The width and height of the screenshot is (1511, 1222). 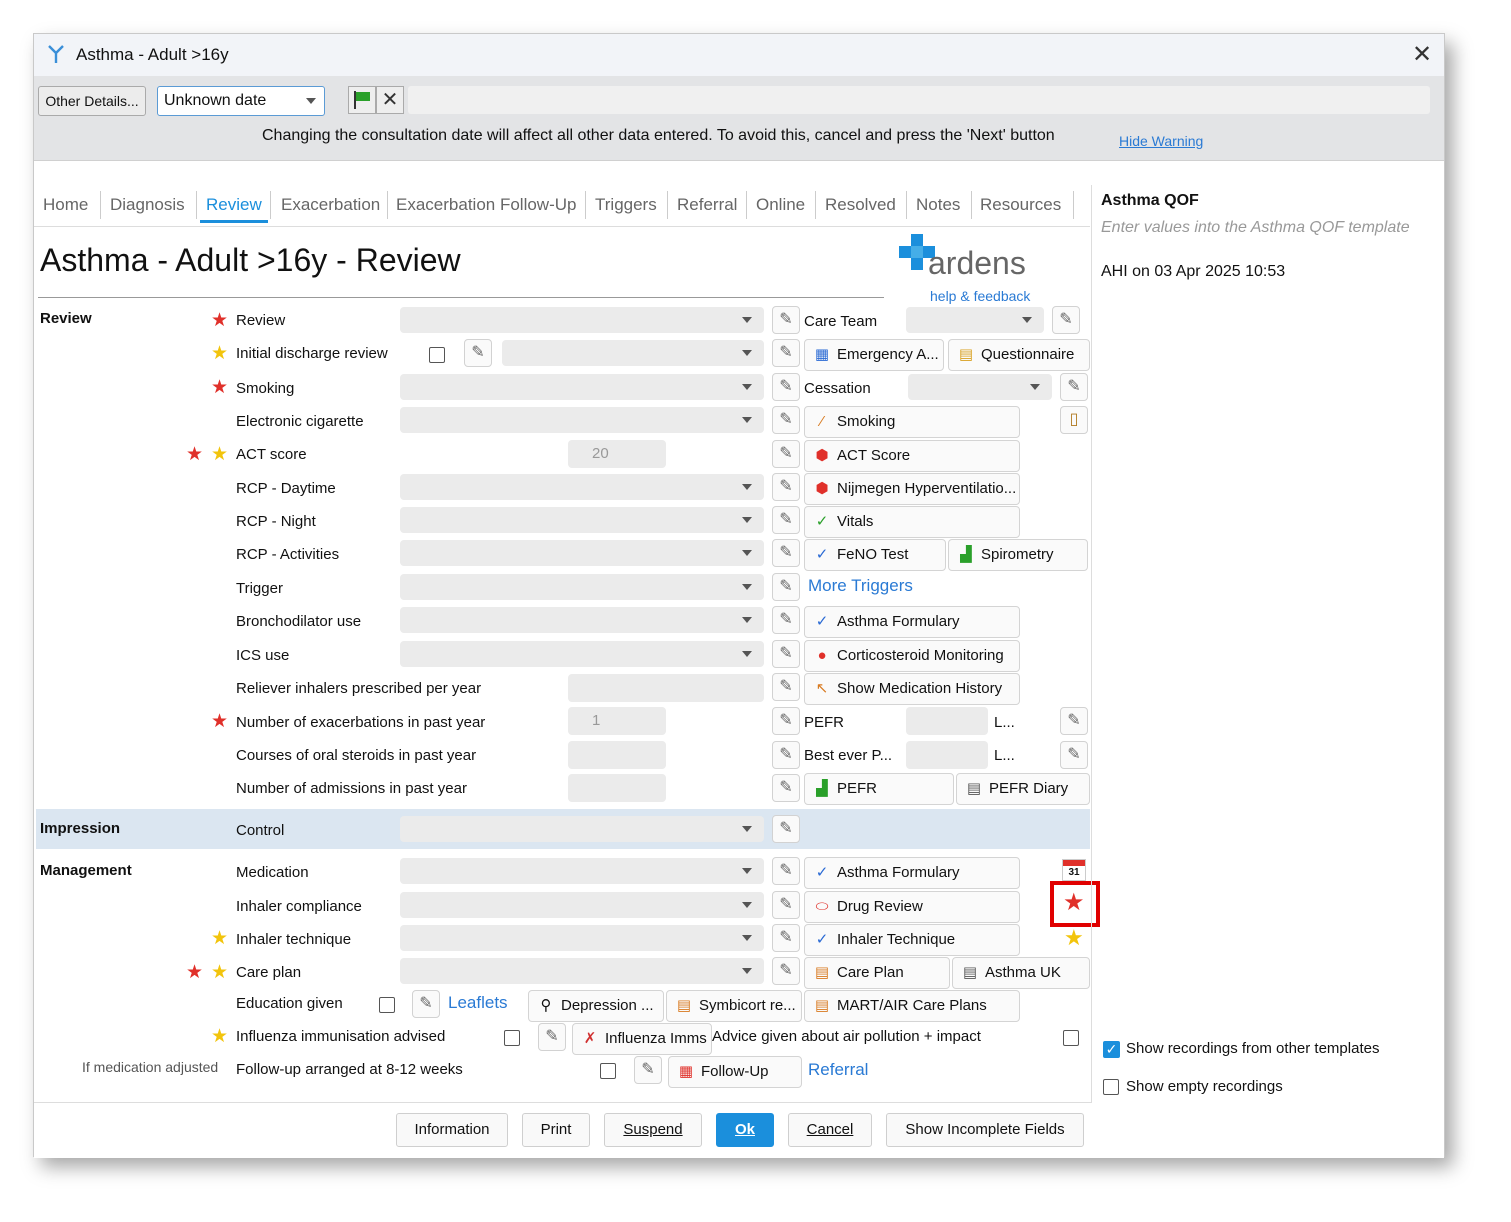 I want to click on bronchodilator-select, so click(x=582, y=620).